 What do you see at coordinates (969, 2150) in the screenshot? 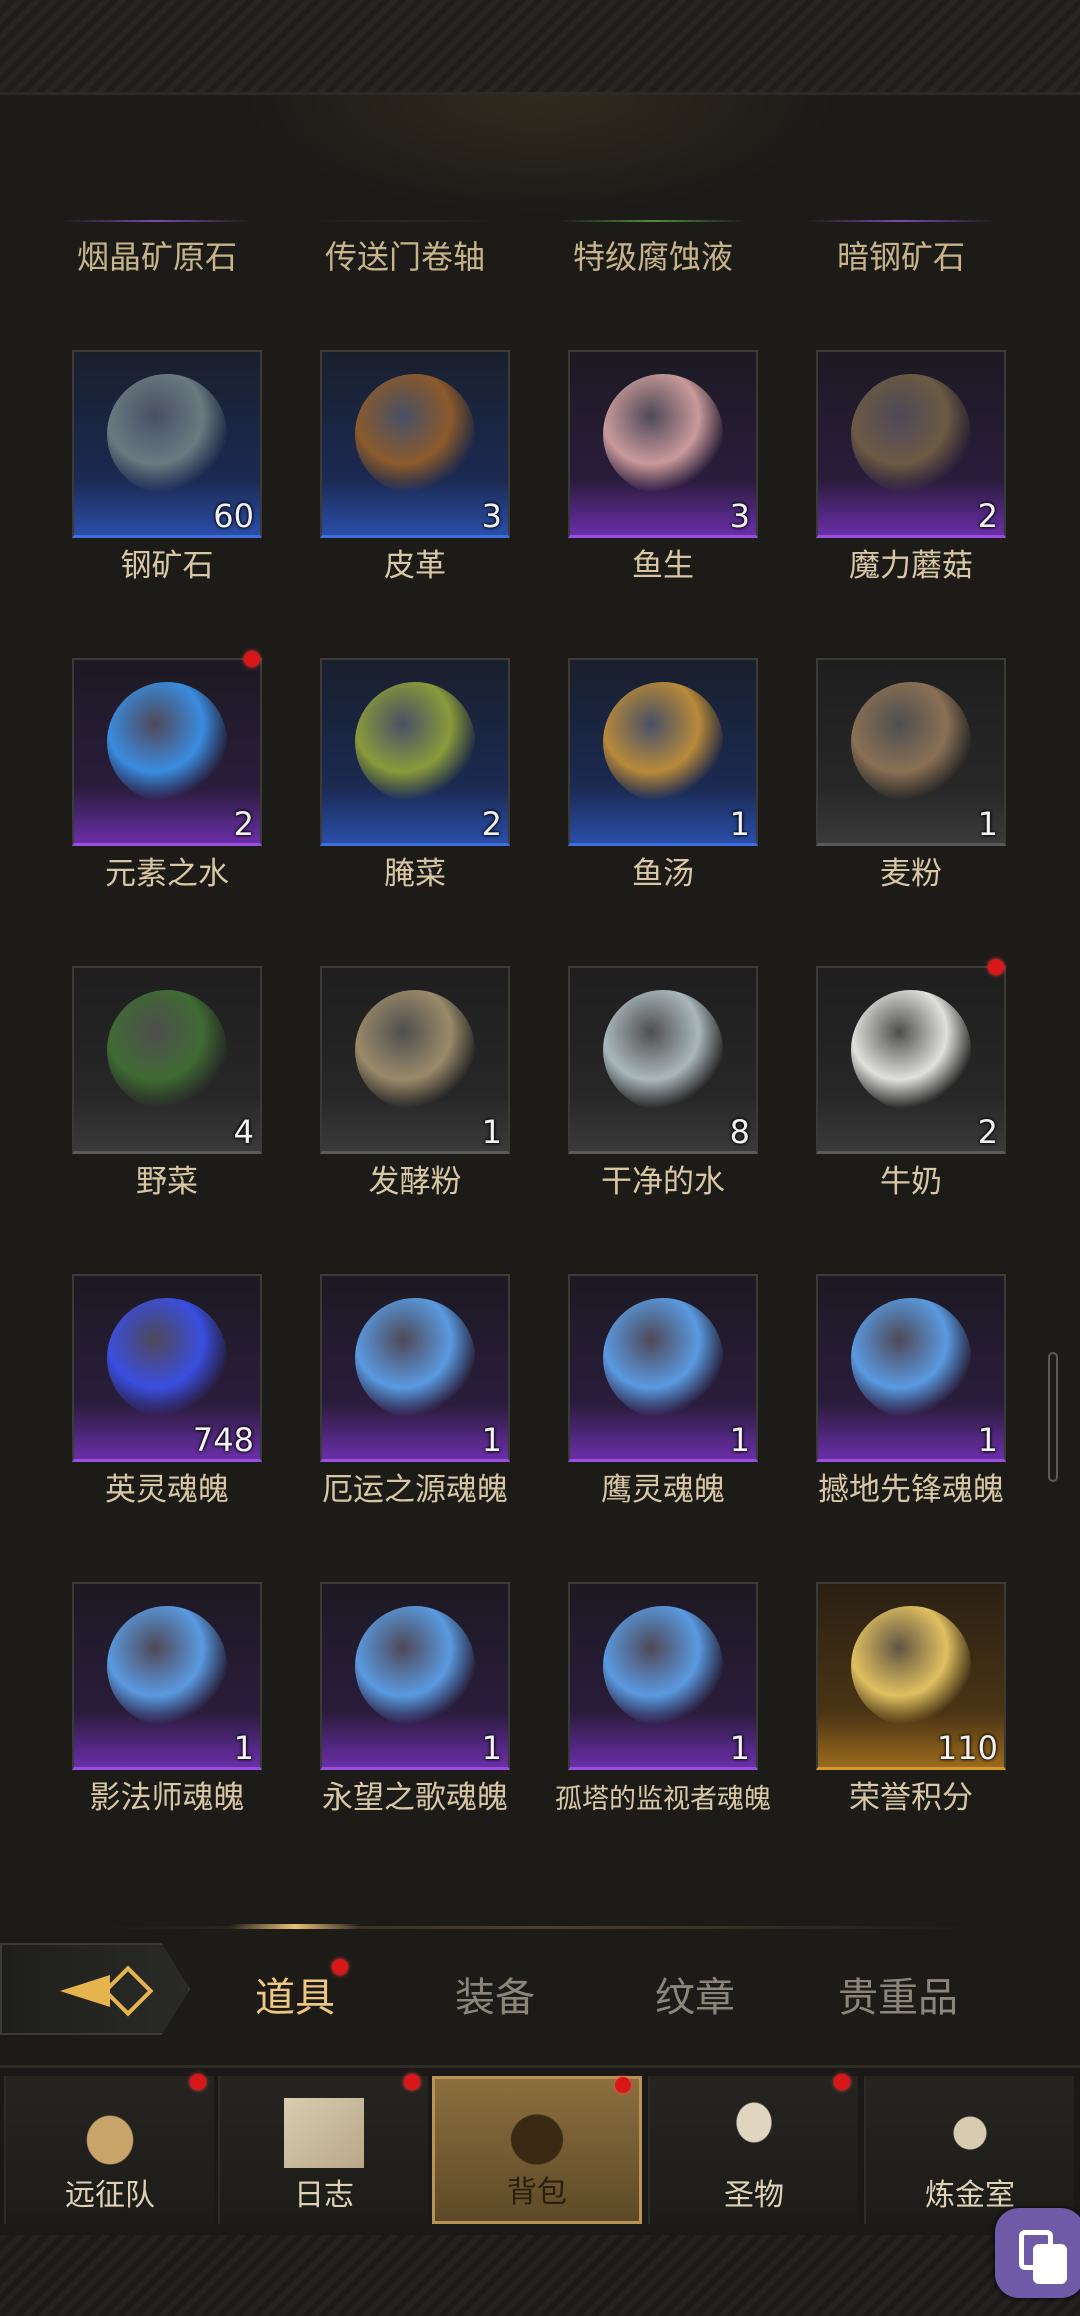
I see `nav-alchemy: 炼金室` at bounding box center [969, 2150].